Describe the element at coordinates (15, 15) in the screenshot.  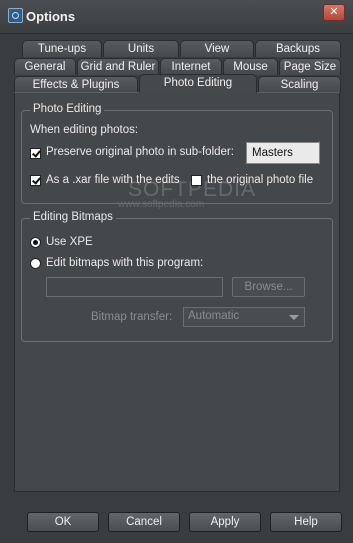
I see `app-icon` at that location.